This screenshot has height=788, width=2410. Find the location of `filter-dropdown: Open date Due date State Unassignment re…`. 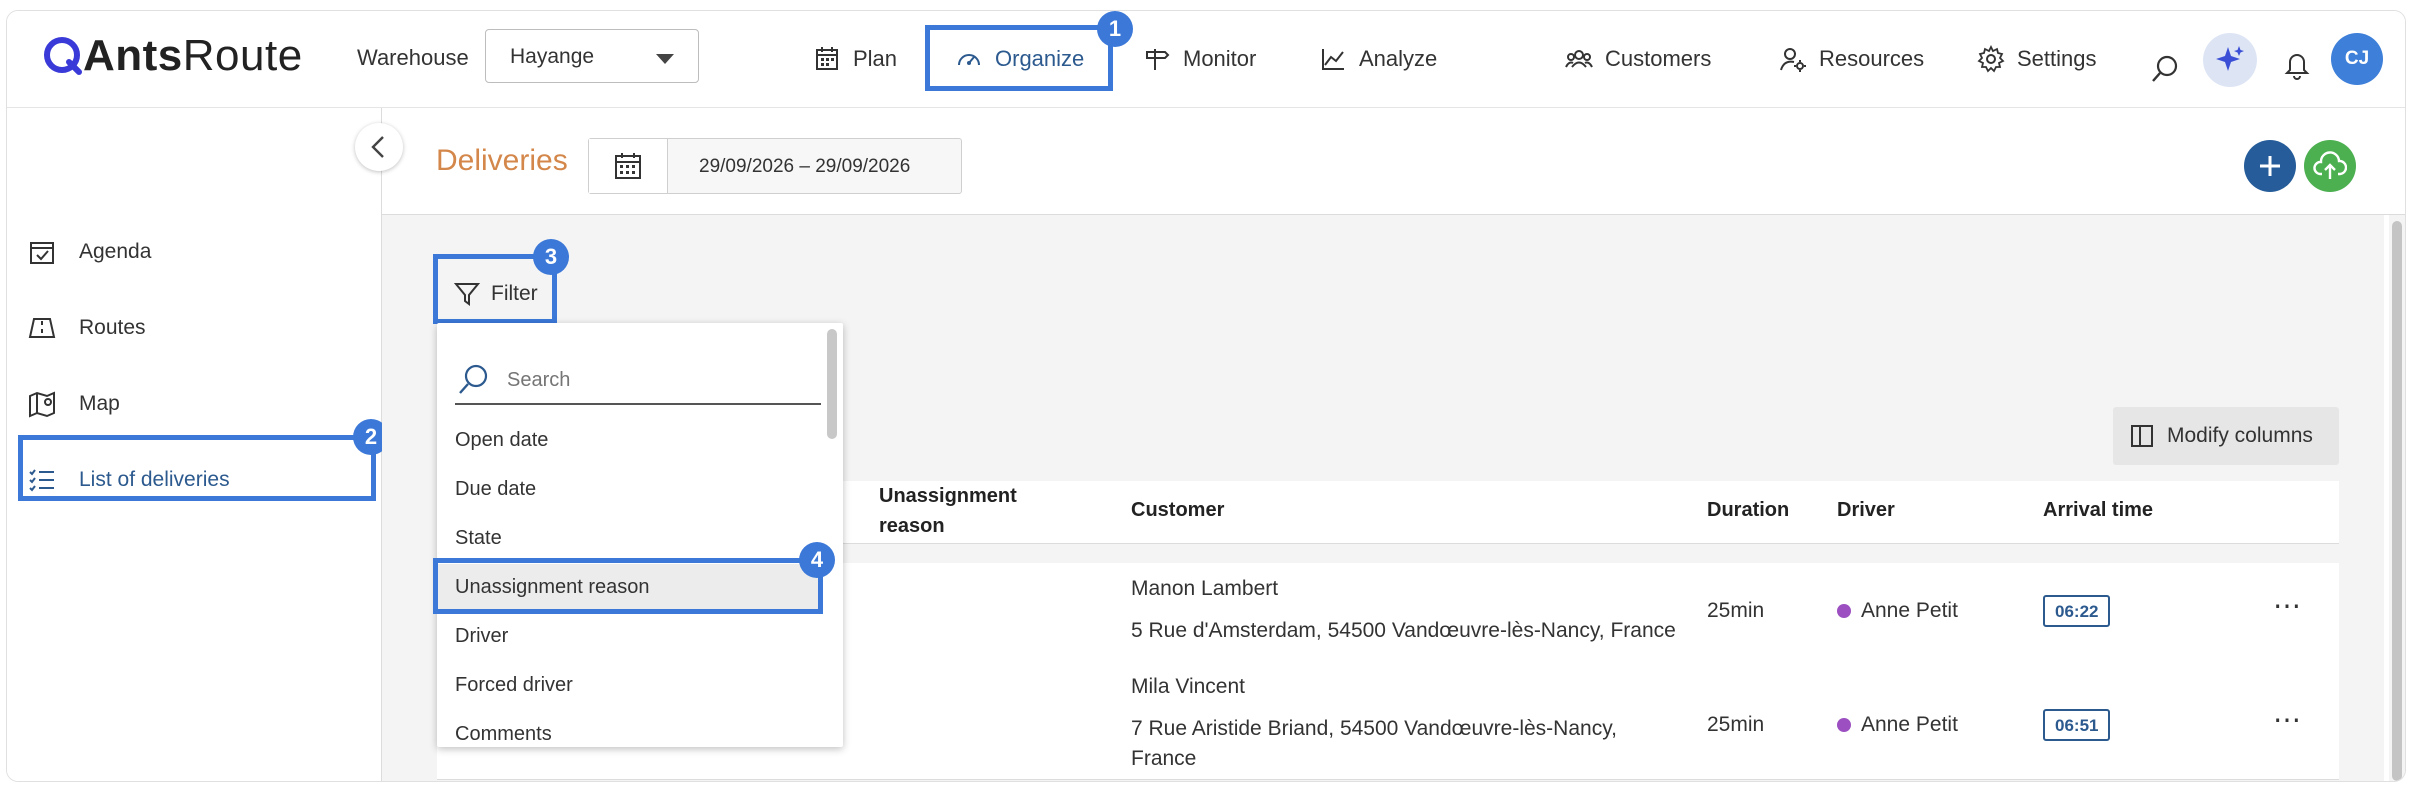

filter-dropdown: Open date Due date State Unassignment re… is located at coordinates (640, 535).